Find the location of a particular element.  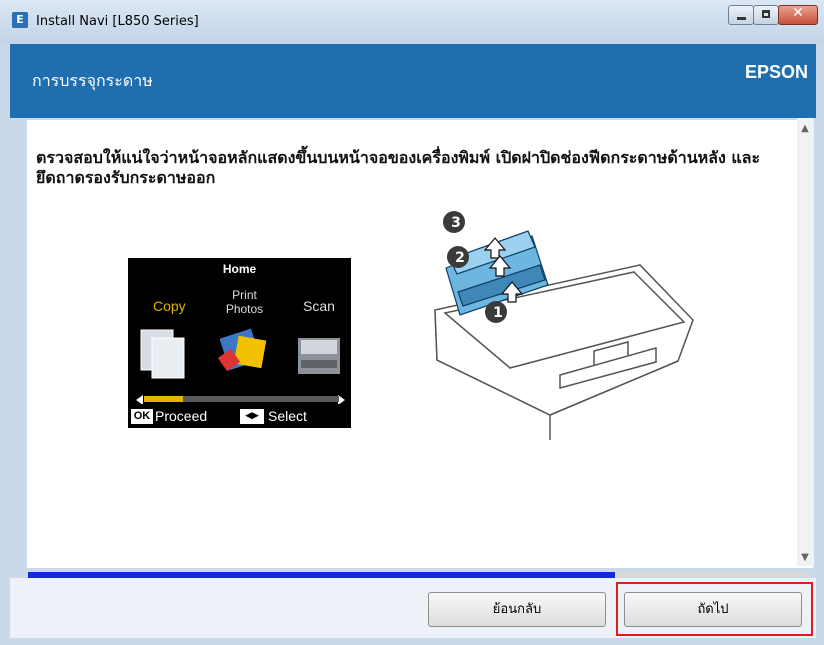

lcd-select-label: Select is located at coordinates (287, 416).